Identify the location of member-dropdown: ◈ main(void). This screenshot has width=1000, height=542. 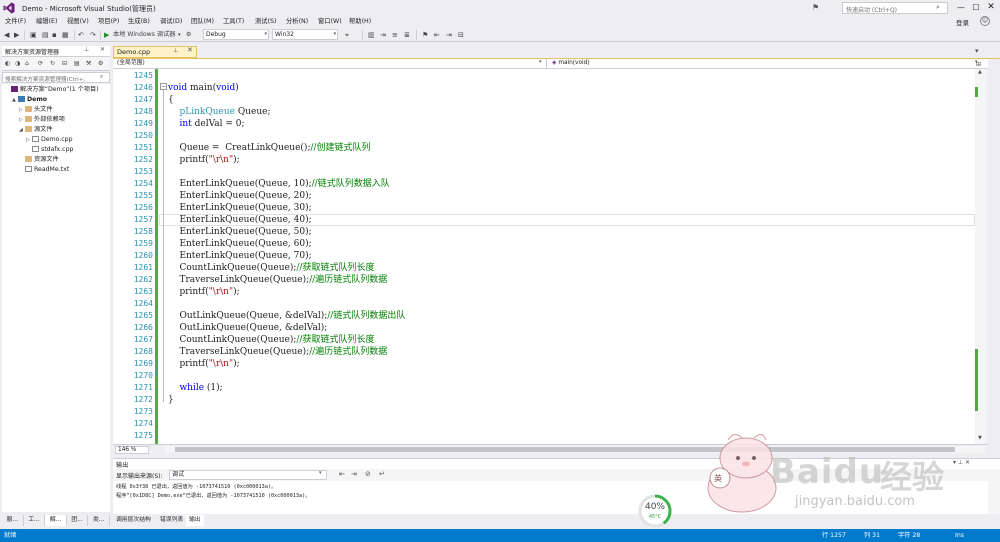
(766, 63).